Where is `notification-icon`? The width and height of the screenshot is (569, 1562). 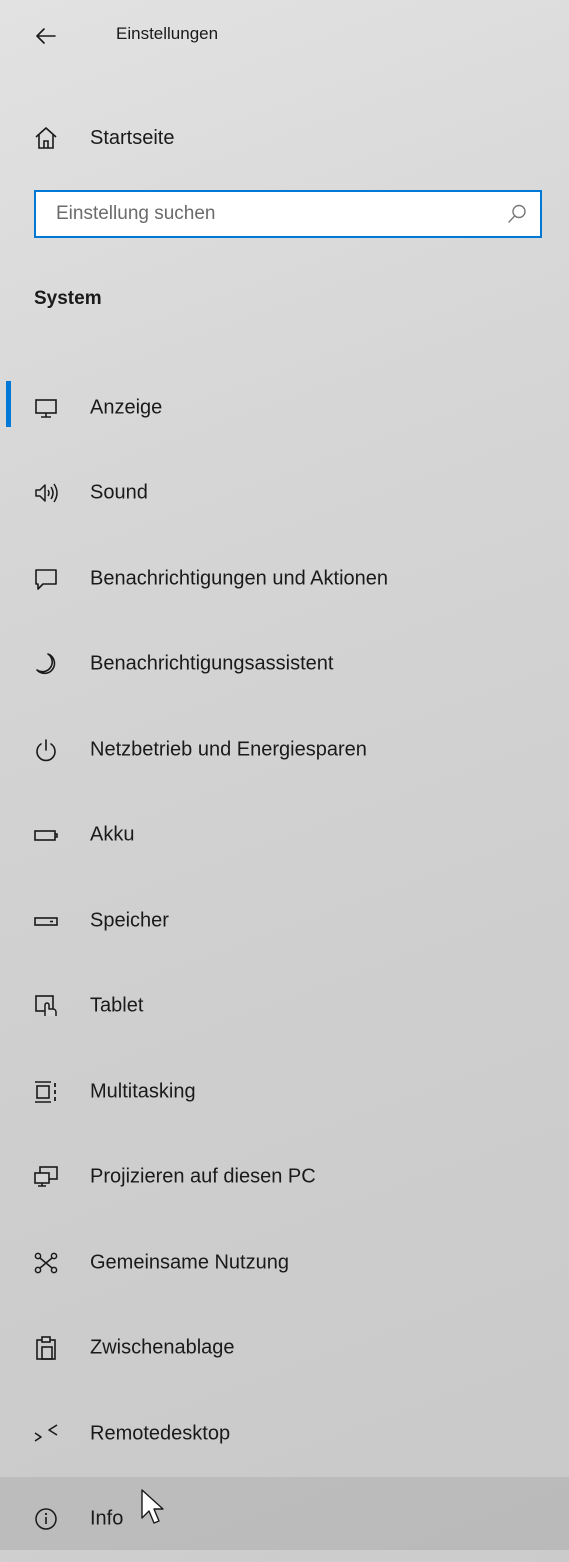
notification-icon is located at coordinates (46, 579).